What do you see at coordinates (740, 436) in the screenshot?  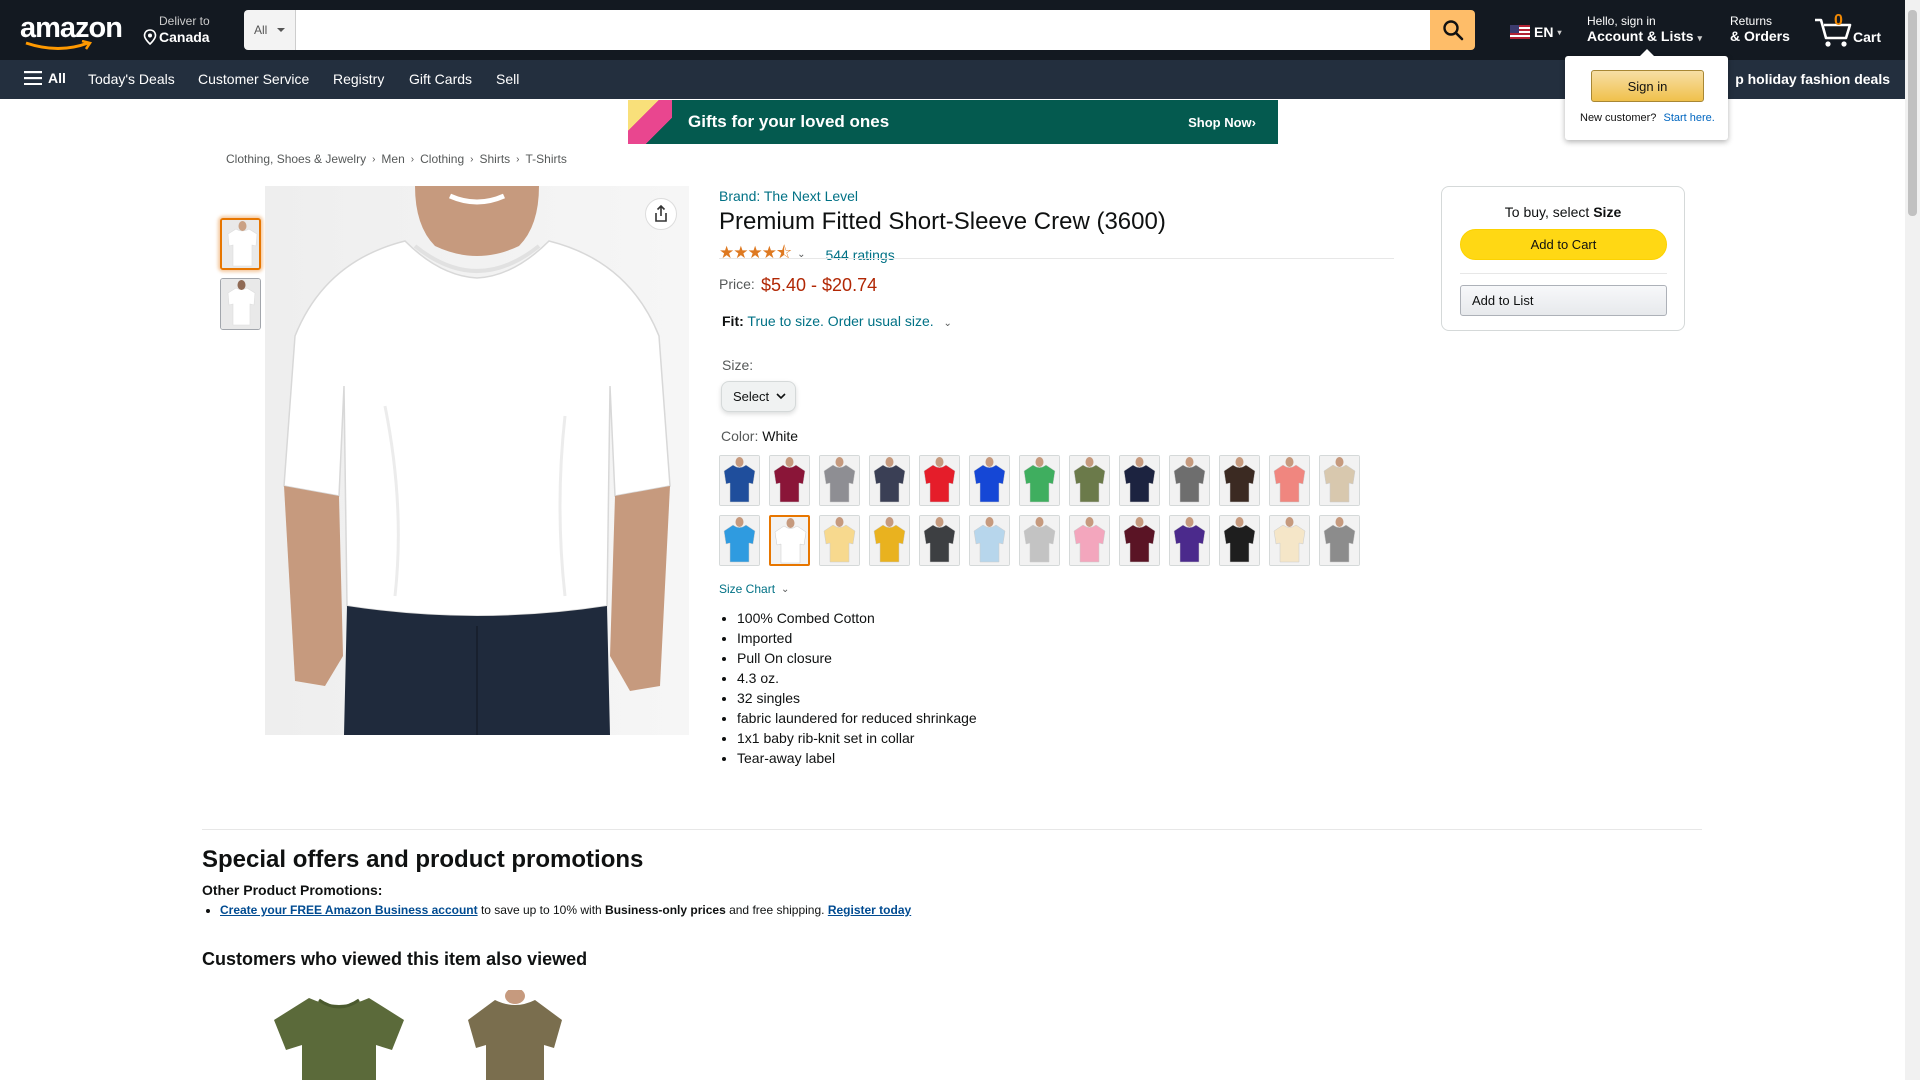 I see `color-label-text: Color:` at bounding box center [740, 436].